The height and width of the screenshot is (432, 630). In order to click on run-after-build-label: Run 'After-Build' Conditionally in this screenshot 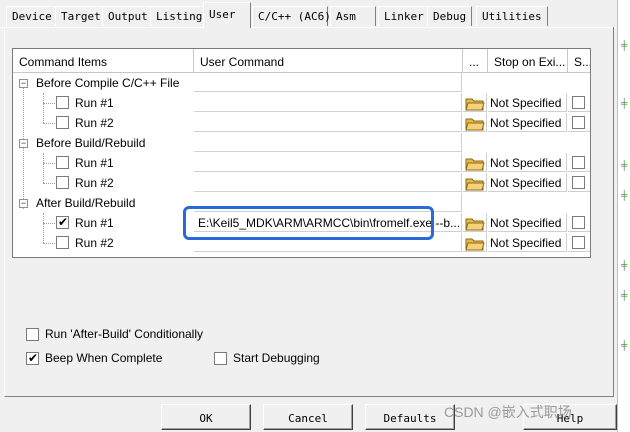, I will do `click(124, 334)`.